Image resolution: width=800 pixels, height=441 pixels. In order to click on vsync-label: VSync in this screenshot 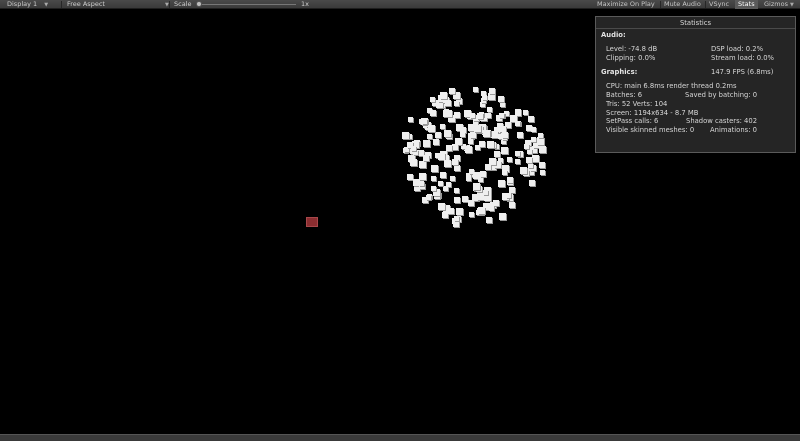, I will do `click(719, 4)`.